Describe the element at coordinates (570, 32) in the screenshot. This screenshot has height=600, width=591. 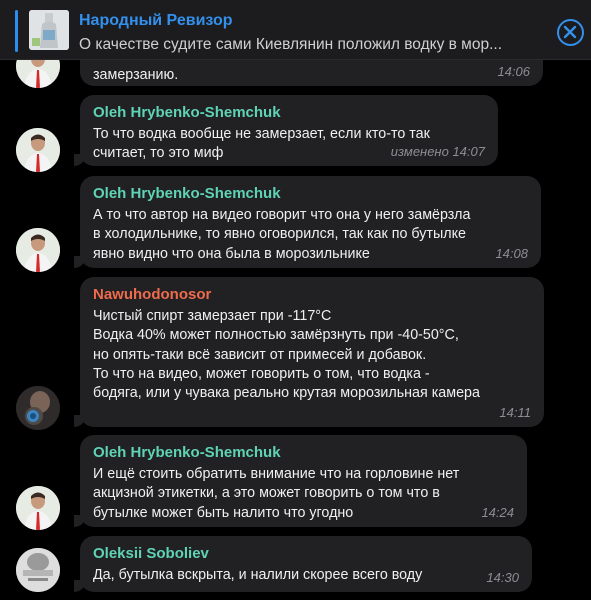
I see `close-icon` at that location.